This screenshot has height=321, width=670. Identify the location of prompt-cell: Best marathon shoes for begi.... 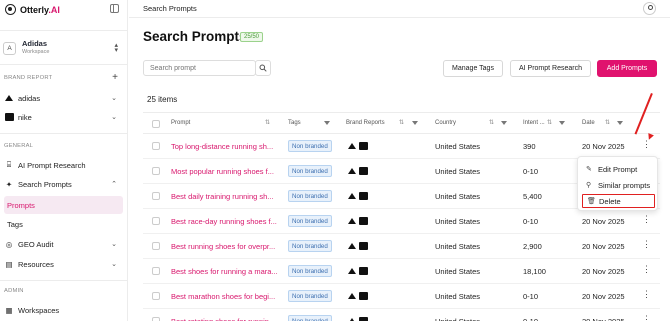
(223, 296).